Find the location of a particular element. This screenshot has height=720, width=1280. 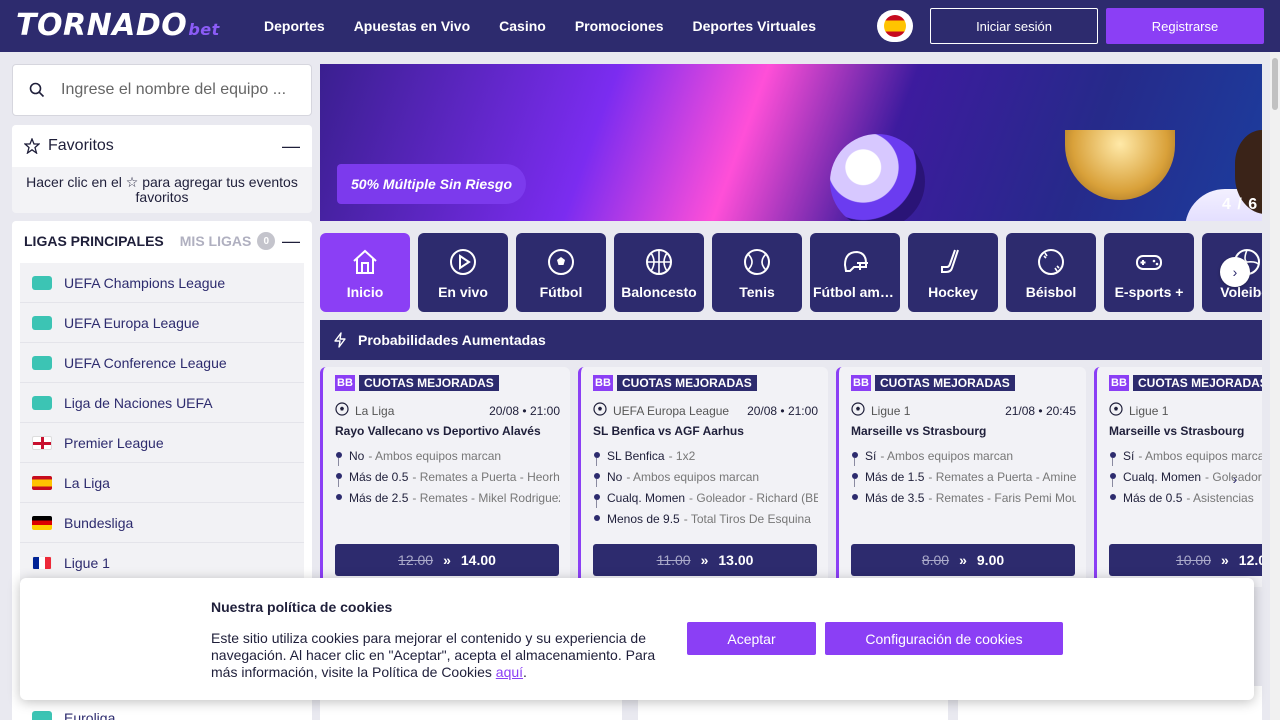

card-teams: Marseille vs Strasbourg is located at coordinates (1177, 431).